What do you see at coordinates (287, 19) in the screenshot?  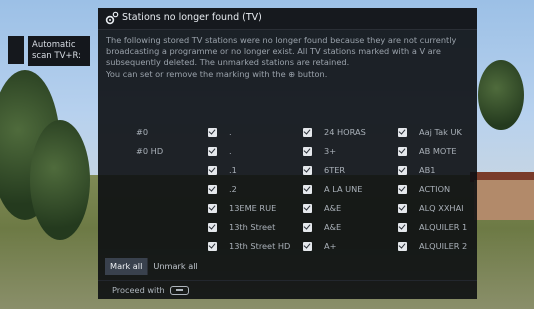 I see `dialog-titlebar: Stations no longer found (TV)` at bounding box center [287, 19].